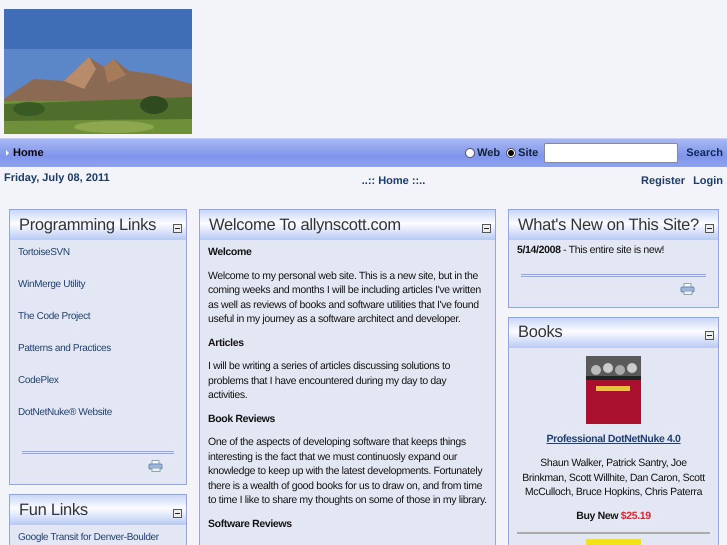 This screenshot has height=545, width=727. What do you see at coordinates (528, 153) in the screenshot?
I see `radio-label: Site` at bounding box center [528, 153].